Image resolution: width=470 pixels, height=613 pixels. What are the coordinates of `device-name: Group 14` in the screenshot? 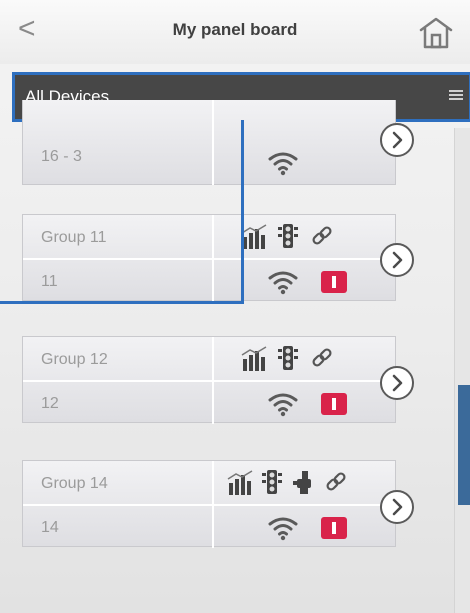 It's located at (74, 483).